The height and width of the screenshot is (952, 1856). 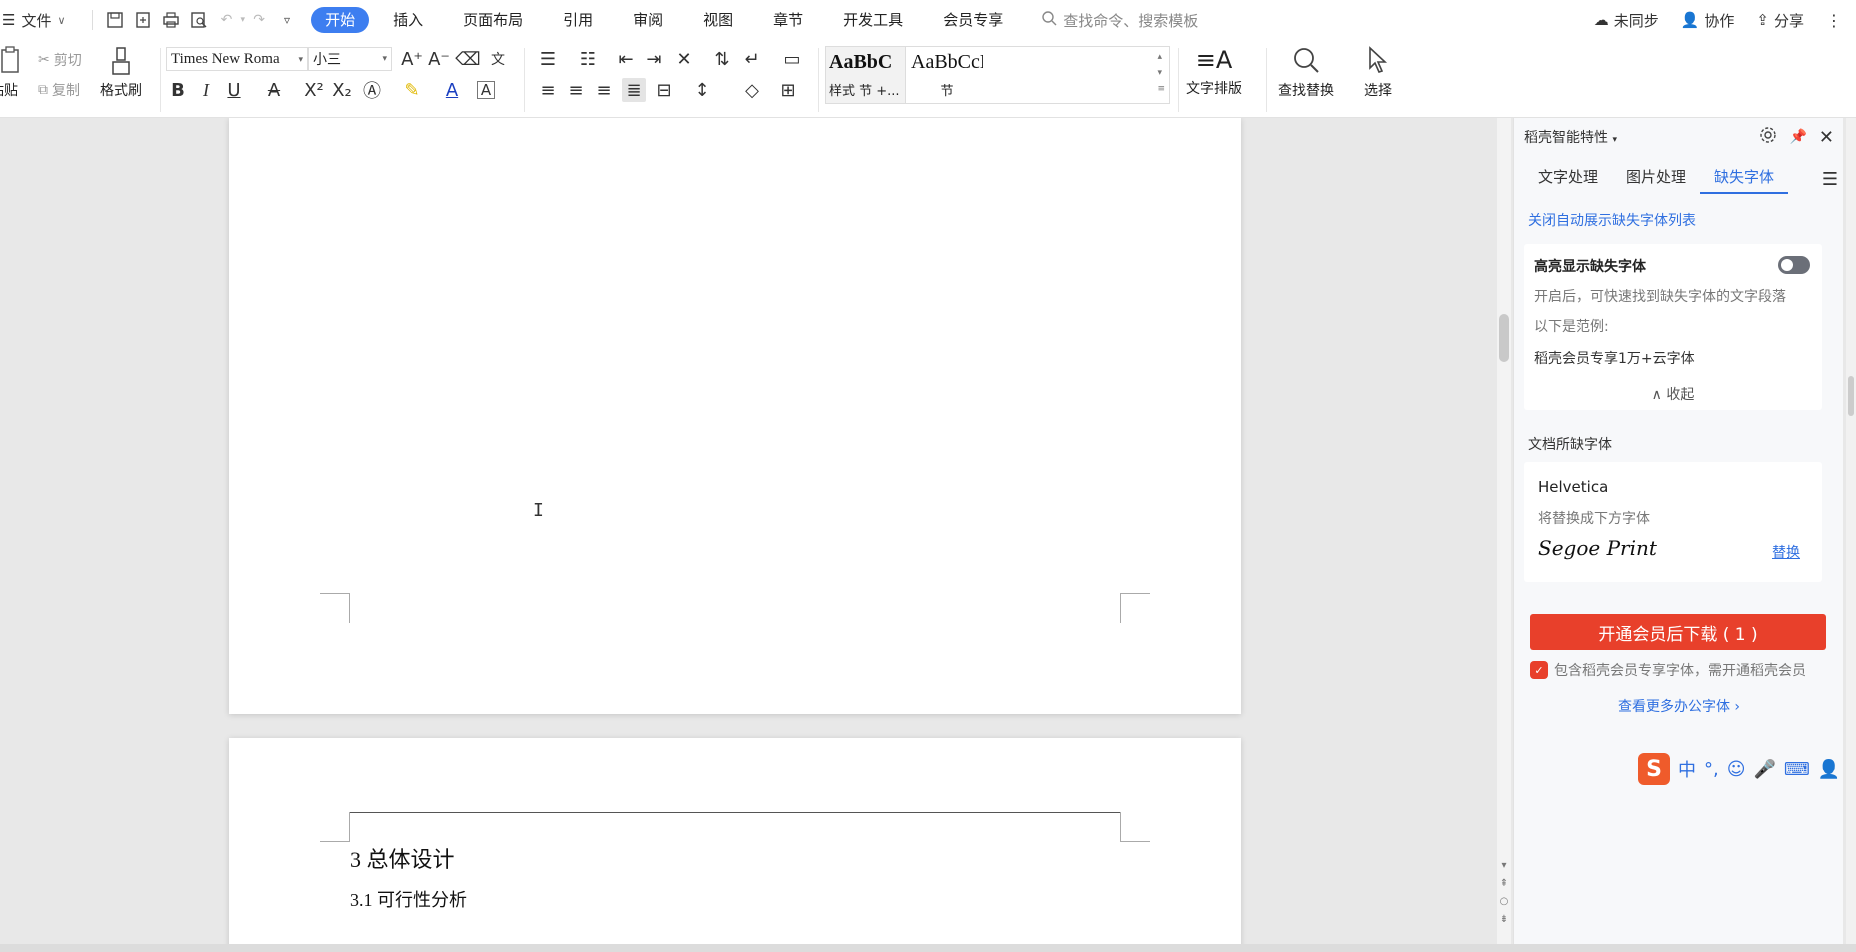 What do you see at coordinates (1834, 20) in the screenshot?
I see `more-icon: ⋮` at bounding box center [1834, 20].